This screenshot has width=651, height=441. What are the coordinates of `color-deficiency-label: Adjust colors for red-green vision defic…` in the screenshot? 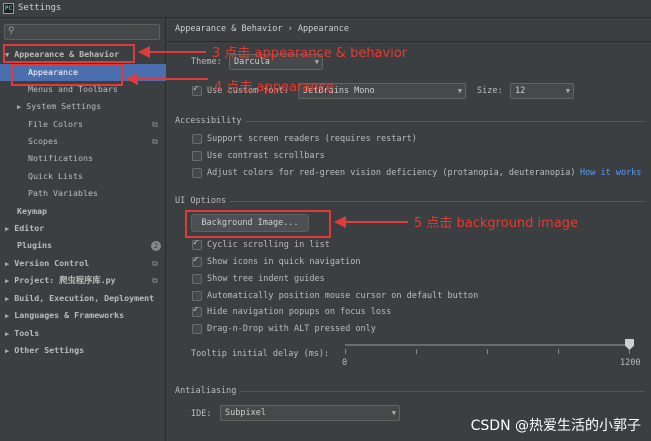 It's located at (391, 173).